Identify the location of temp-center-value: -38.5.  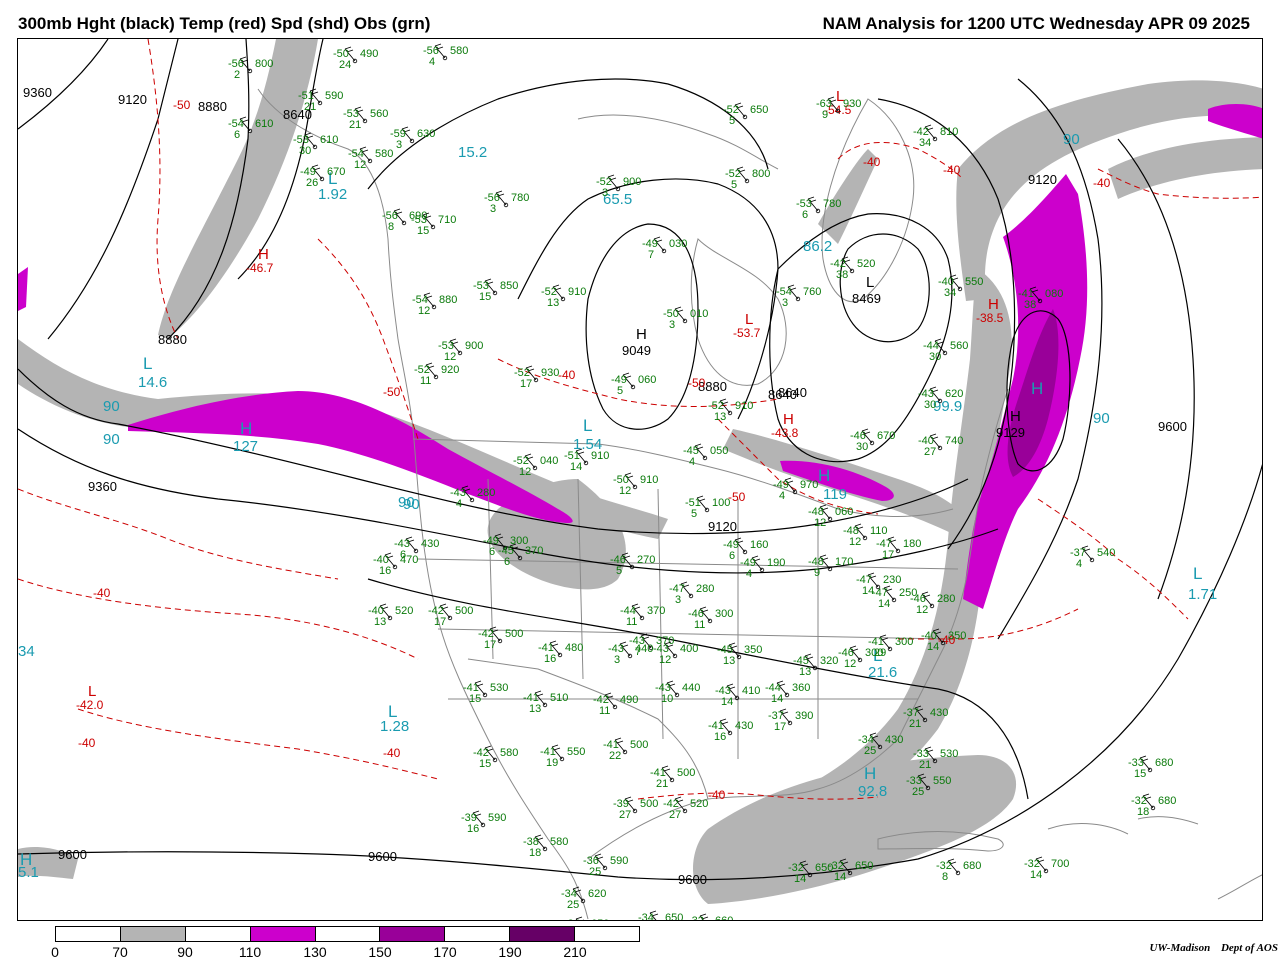
(990, 318).